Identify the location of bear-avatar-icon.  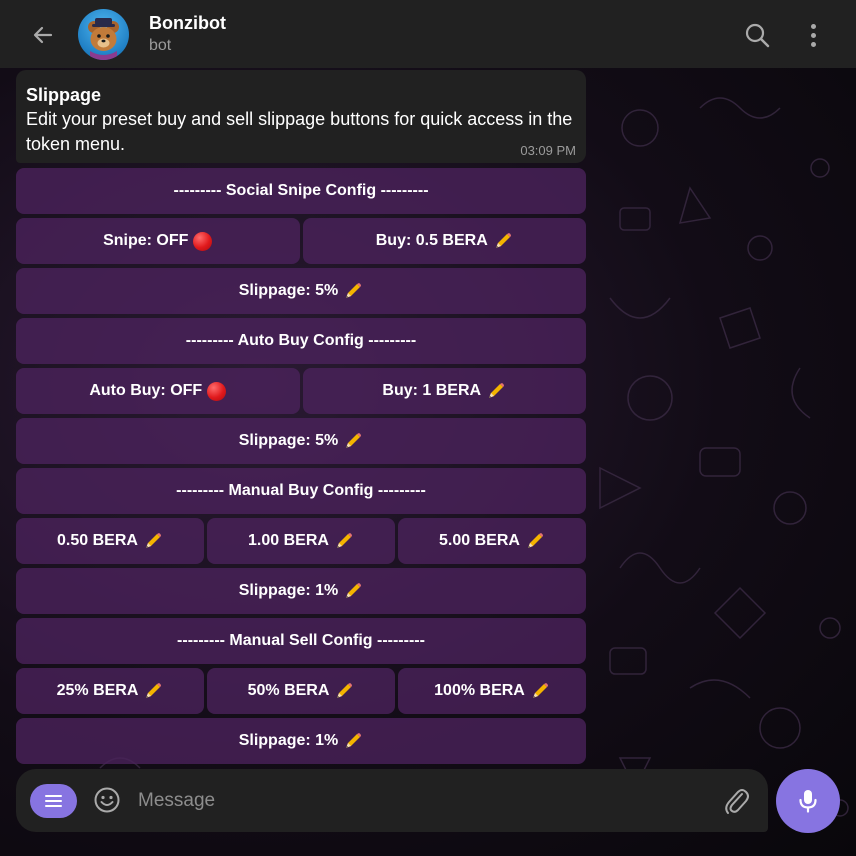
(103, 39).